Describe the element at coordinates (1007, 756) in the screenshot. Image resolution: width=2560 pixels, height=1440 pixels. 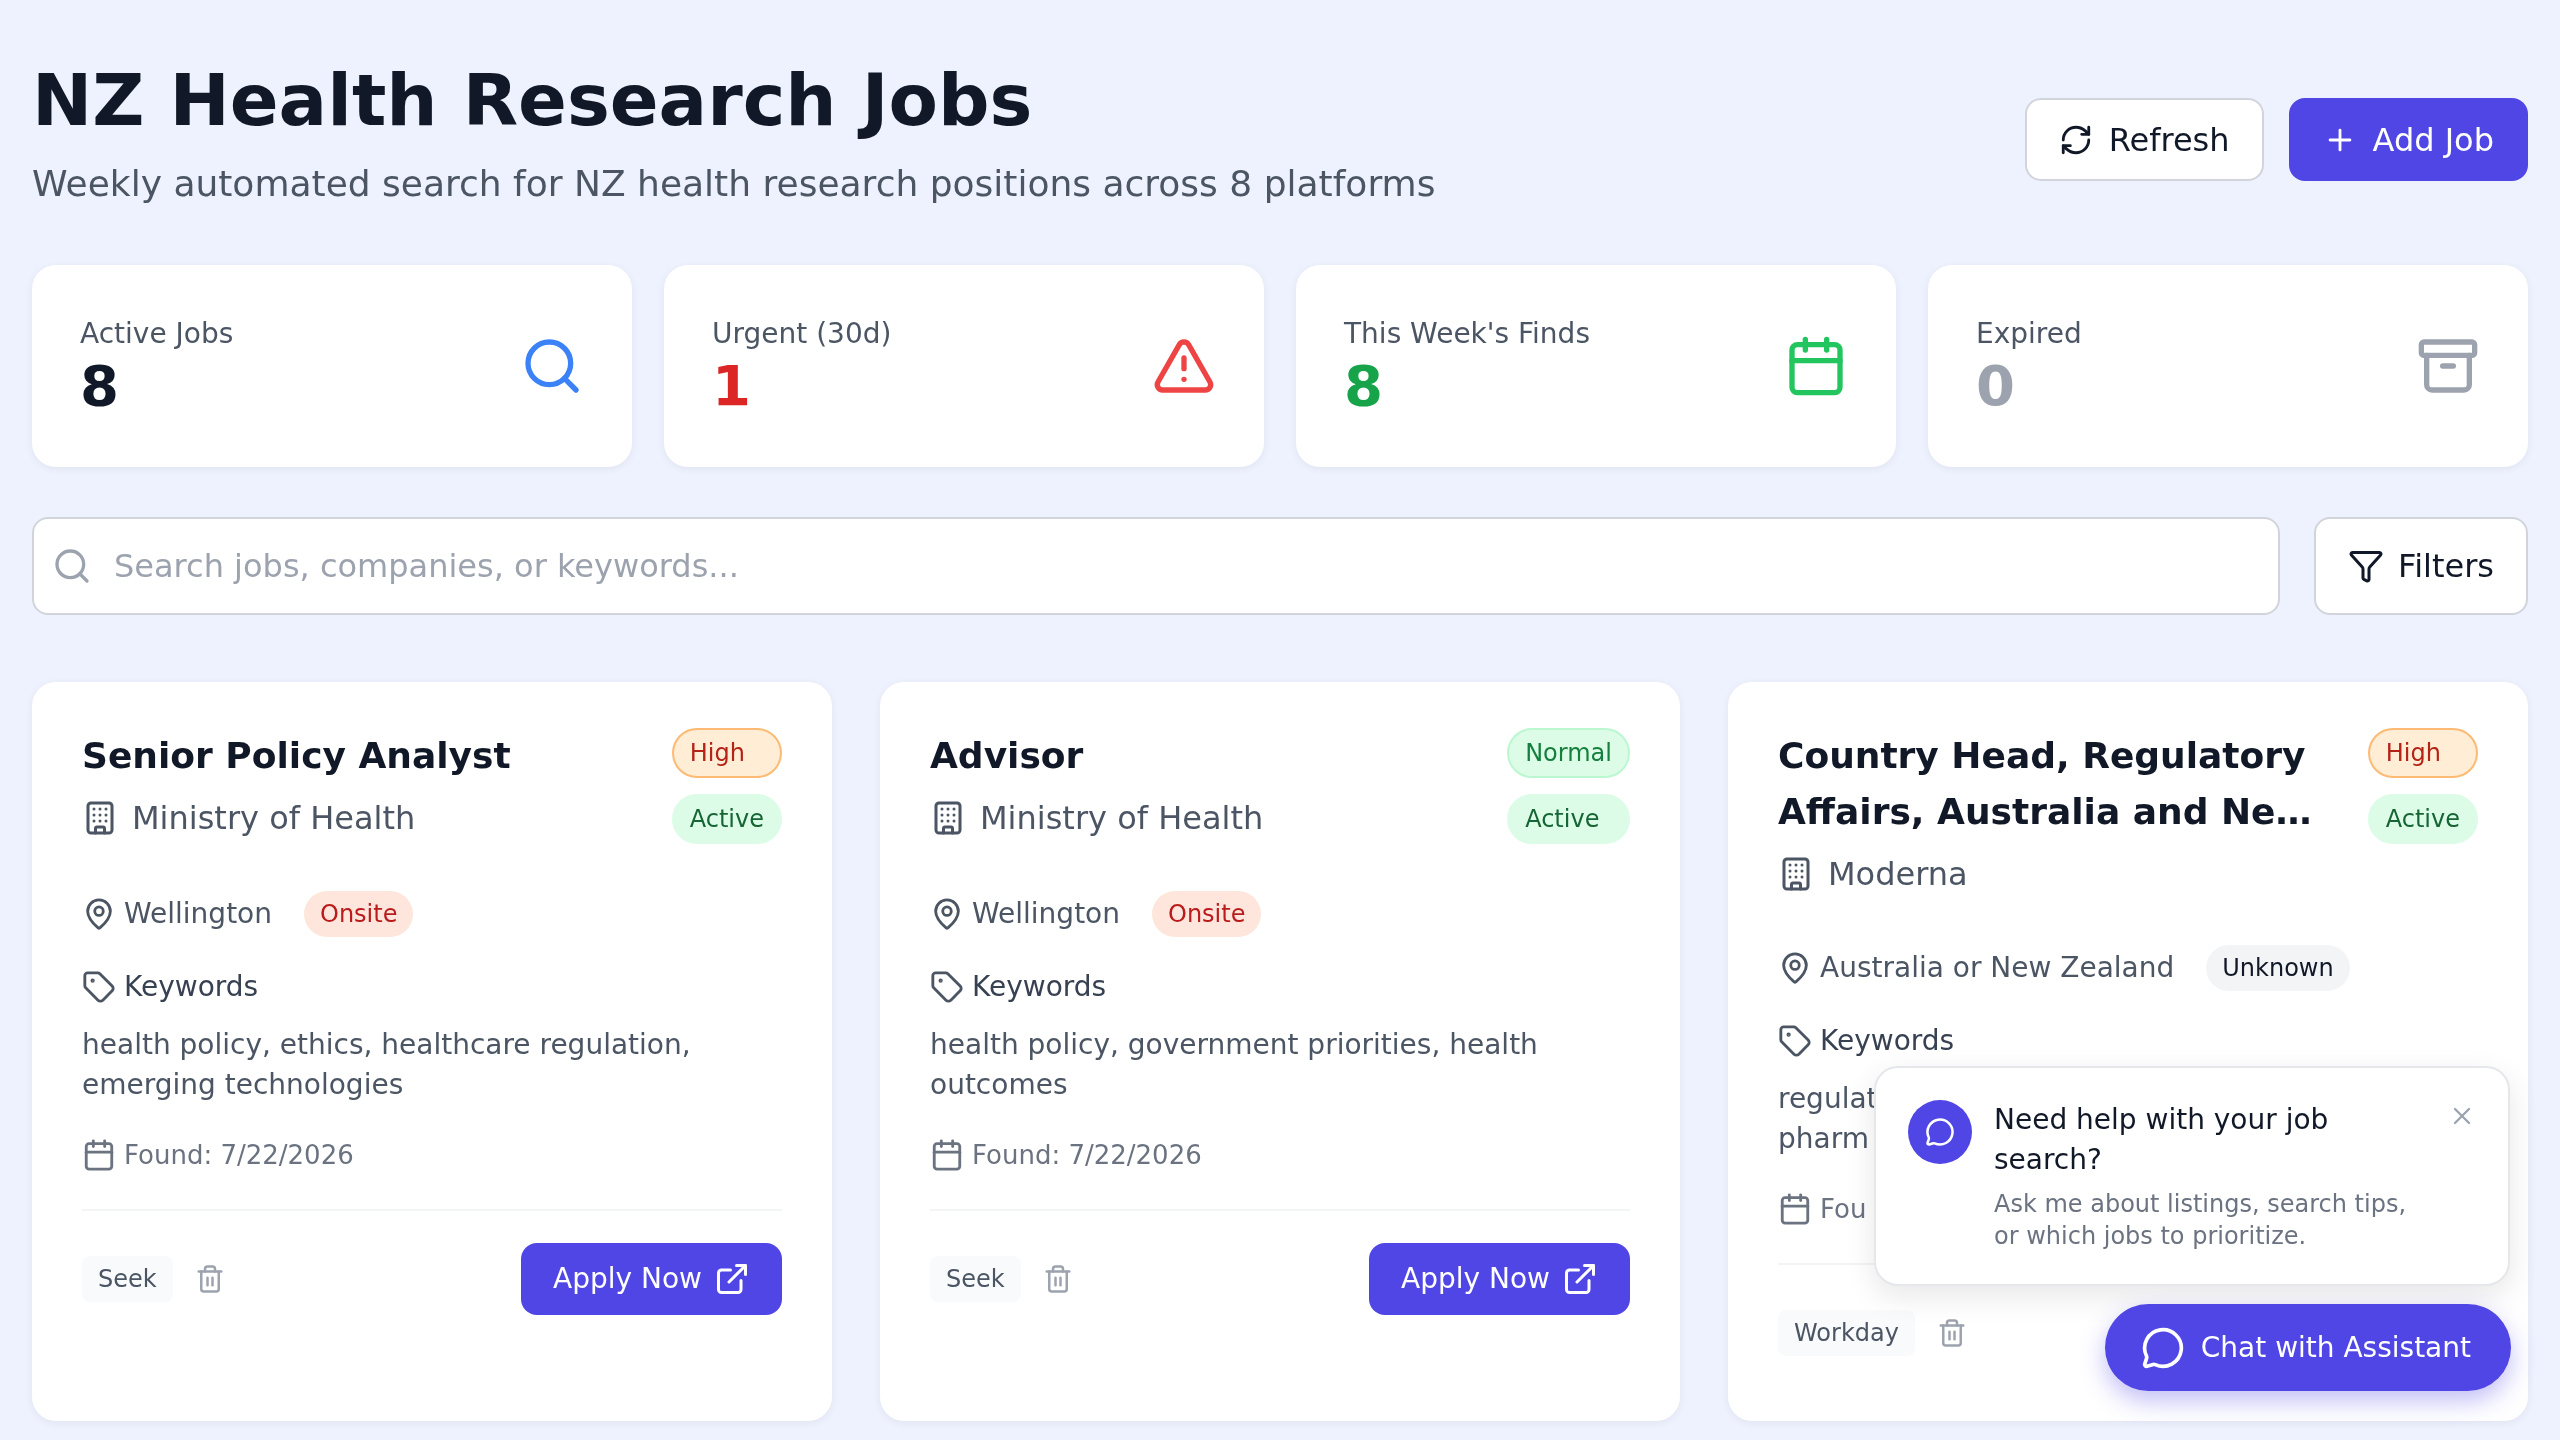
I see `job-title: Advisor` at that location.